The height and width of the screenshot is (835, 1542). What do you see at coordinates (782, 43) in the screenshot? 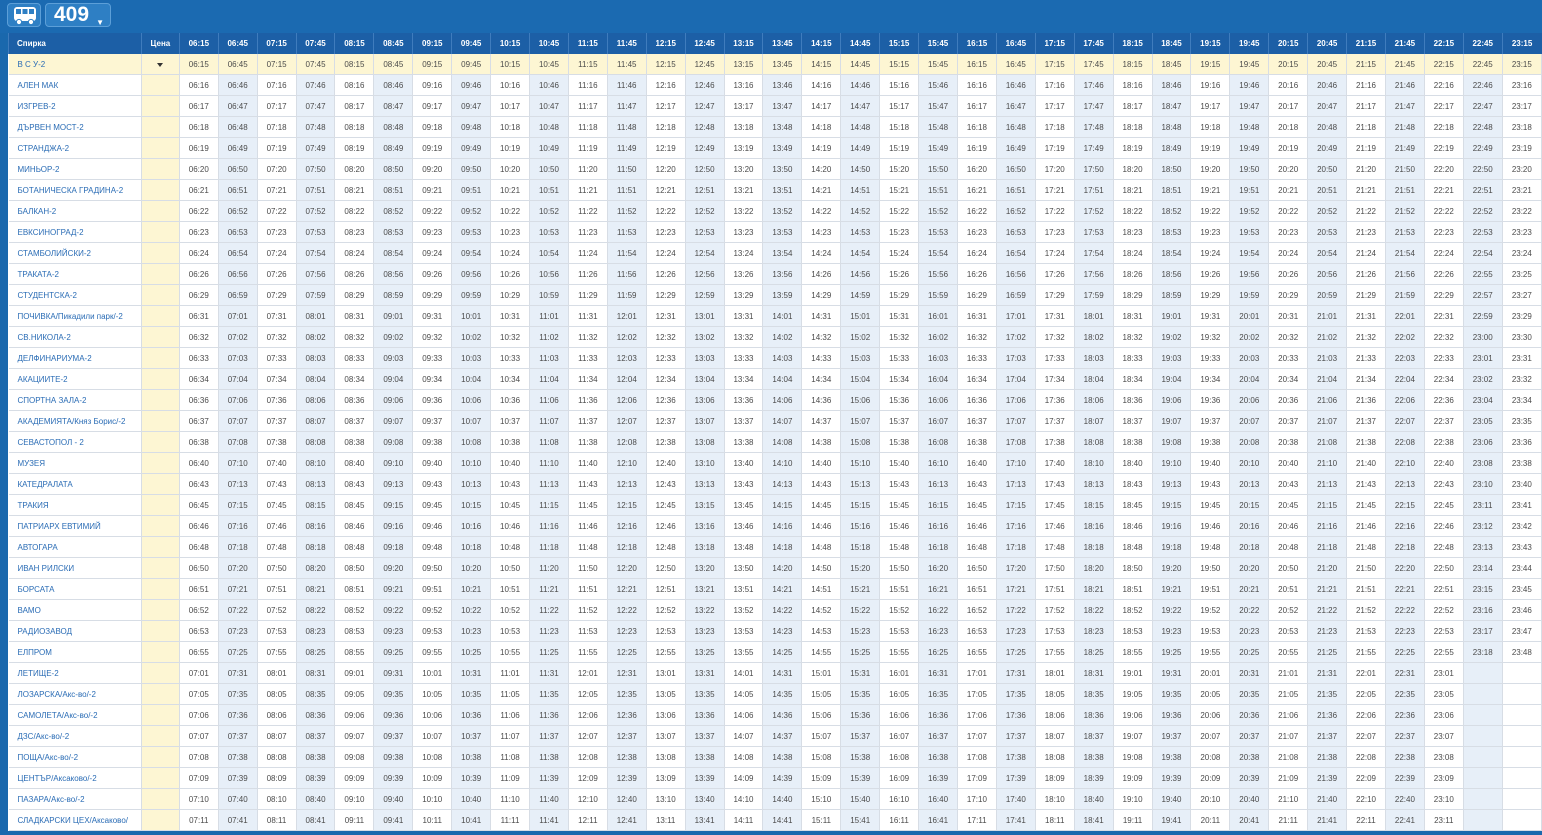
I see `trip-header-1345: 13:45` at bounding box center [782, 43].